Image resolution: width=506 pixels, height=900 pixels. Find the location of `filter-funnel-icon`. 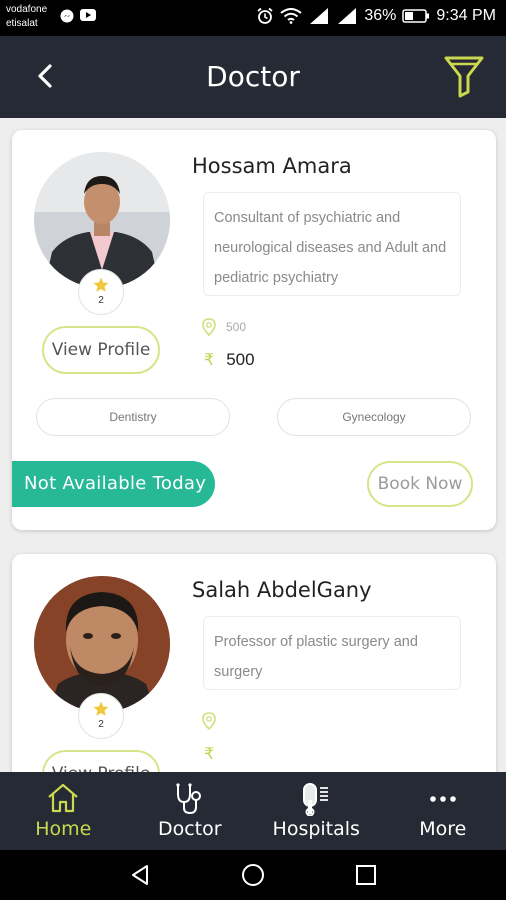

filter-funnel-icon is located at coordinates (464, 77).